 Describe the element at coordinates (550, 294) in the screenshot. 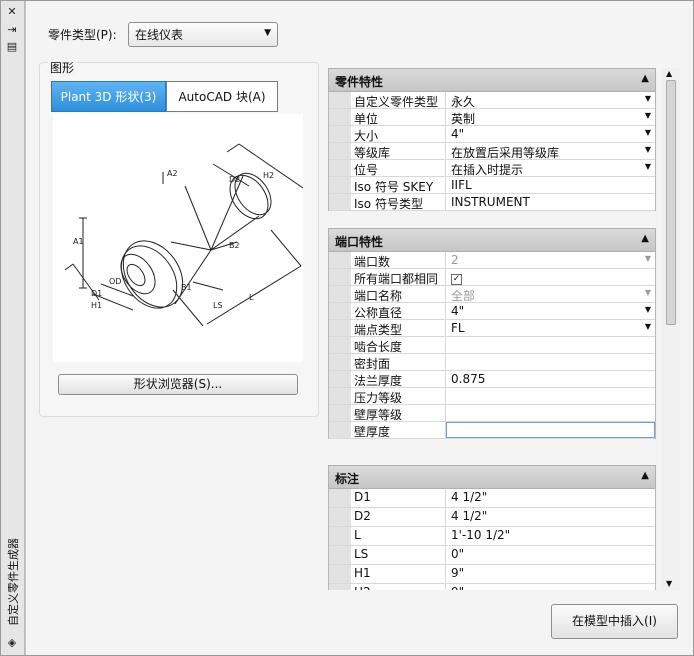

I see `property-value: 全部 ▼` at that location.